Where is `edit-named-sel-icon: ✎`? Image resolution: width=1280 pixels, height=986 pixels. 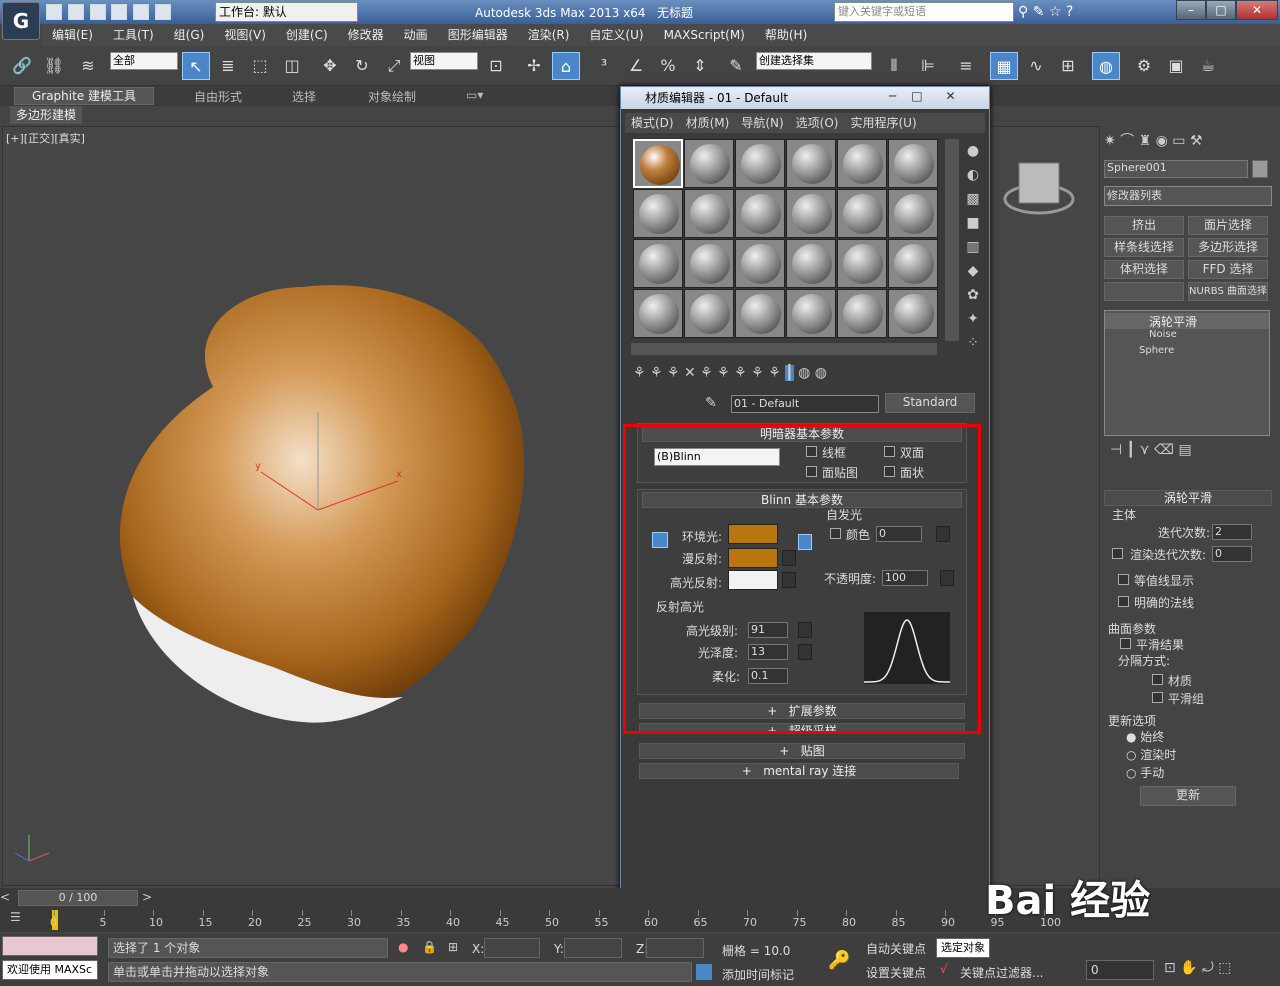 edit-named-sel-icon: ✎ is located at coordinates (736, 66).